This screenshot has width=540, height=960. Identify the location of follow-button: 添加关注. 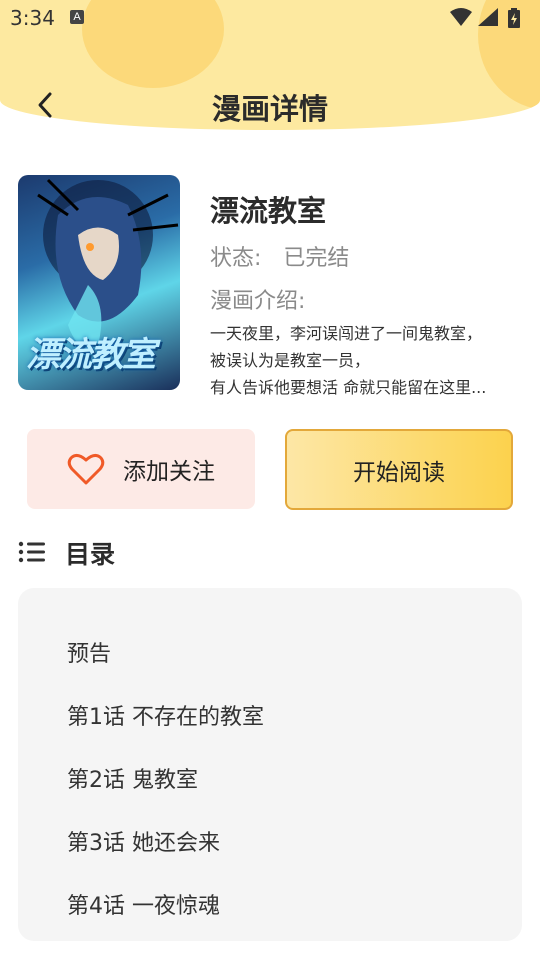
(141, 469).